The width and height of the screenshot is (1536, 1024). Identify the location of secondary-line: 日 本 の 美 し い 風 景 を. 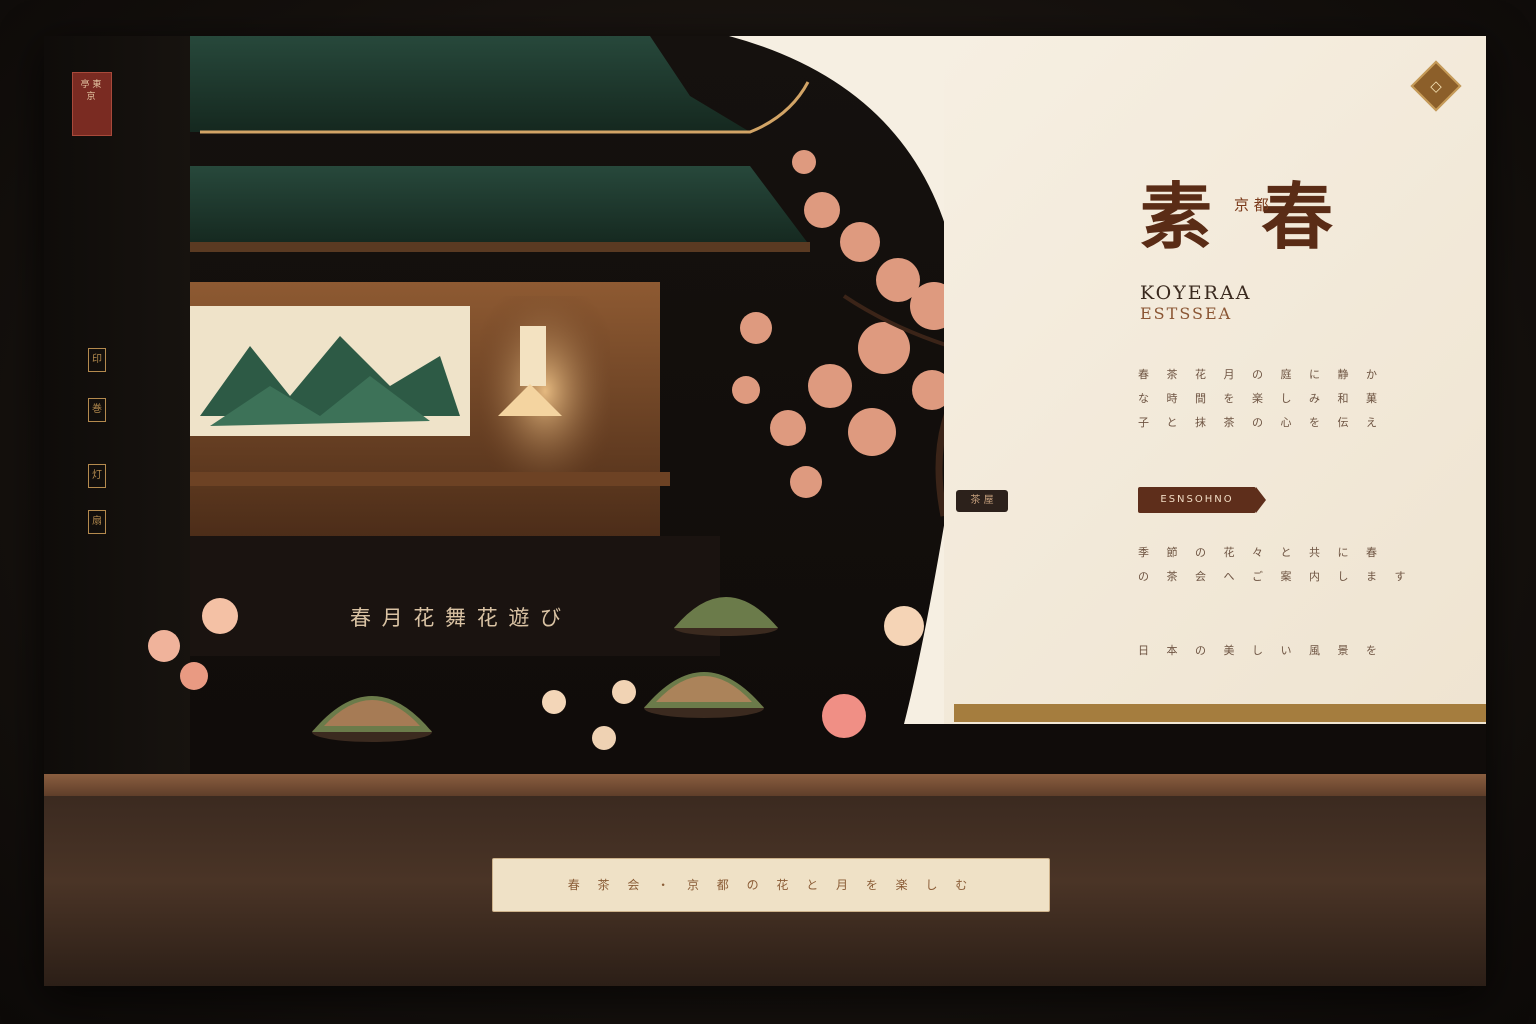
(1261, 650).